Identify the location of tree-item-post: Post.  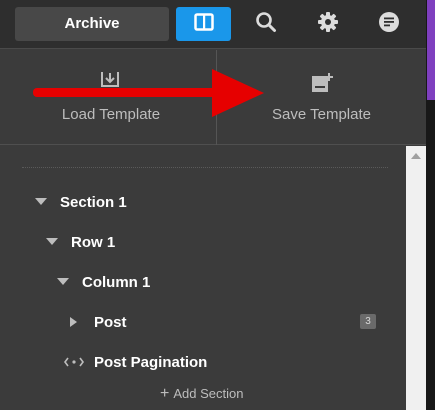
(110, 322).